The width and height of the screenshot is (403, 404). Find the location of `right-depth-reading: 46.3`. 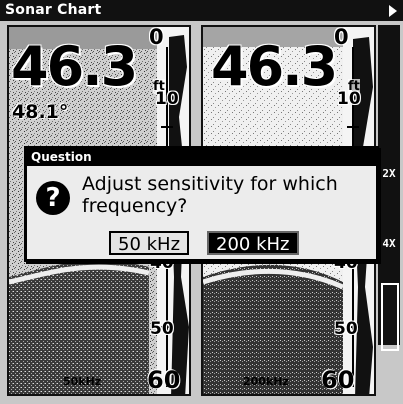

right-depth-reading: 46.3 is located at coordinates (274, 66).